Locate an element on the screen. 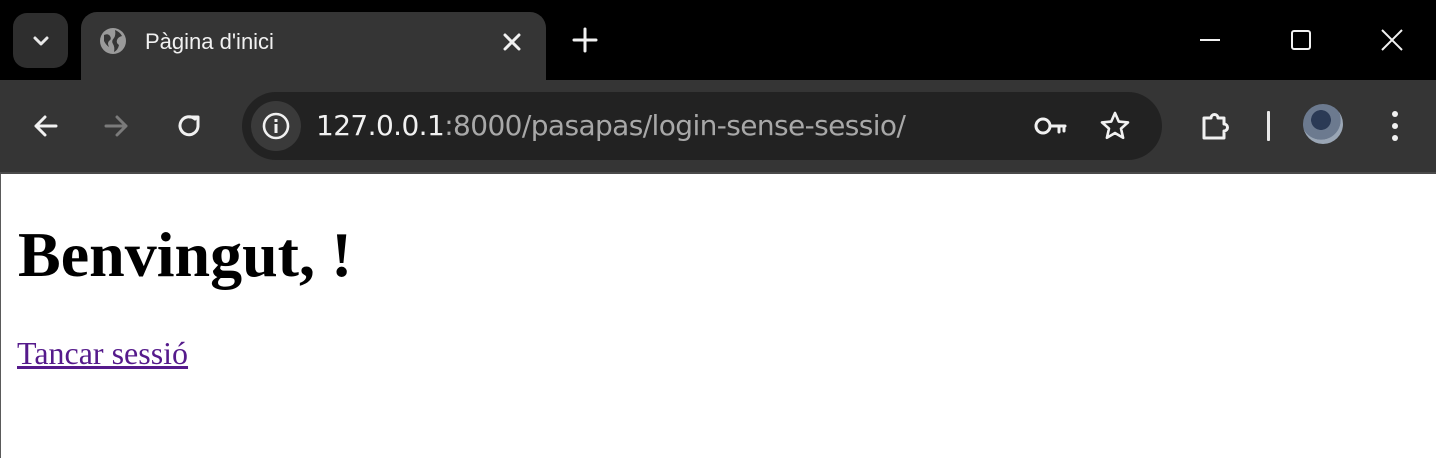 The width and height of the screenshot is (1436, 458). extensions-button is located at coordinates (1216, 126).